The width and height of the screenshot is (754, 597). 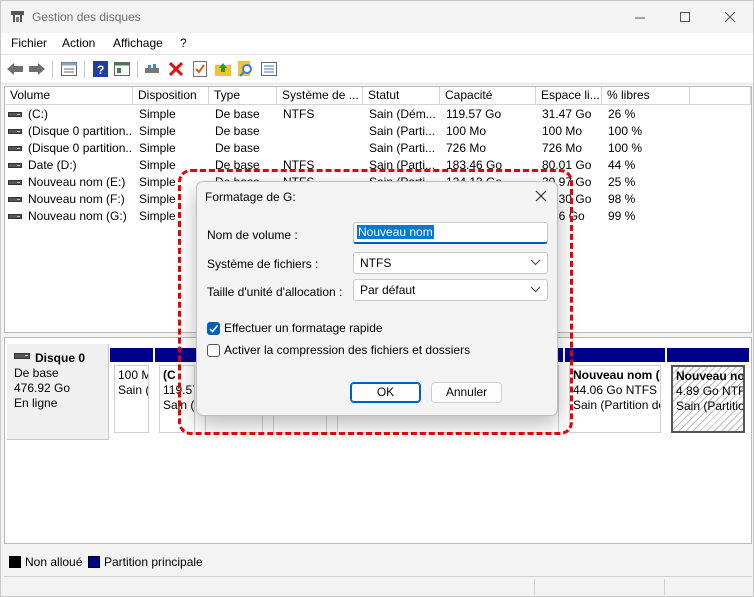 I want to click on partition-status: Sain (Partition, so click(x=710, y=406).